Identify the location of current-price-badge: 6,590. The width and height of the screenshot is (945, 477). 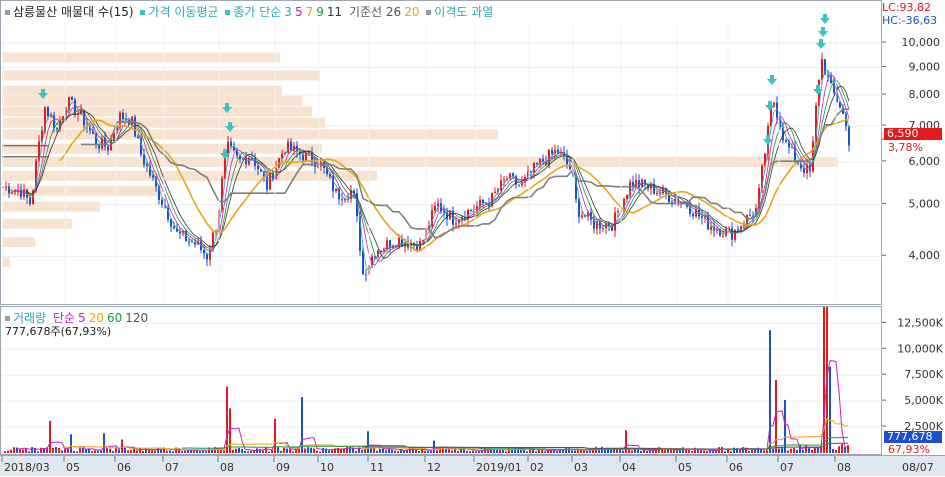
(913, 134).